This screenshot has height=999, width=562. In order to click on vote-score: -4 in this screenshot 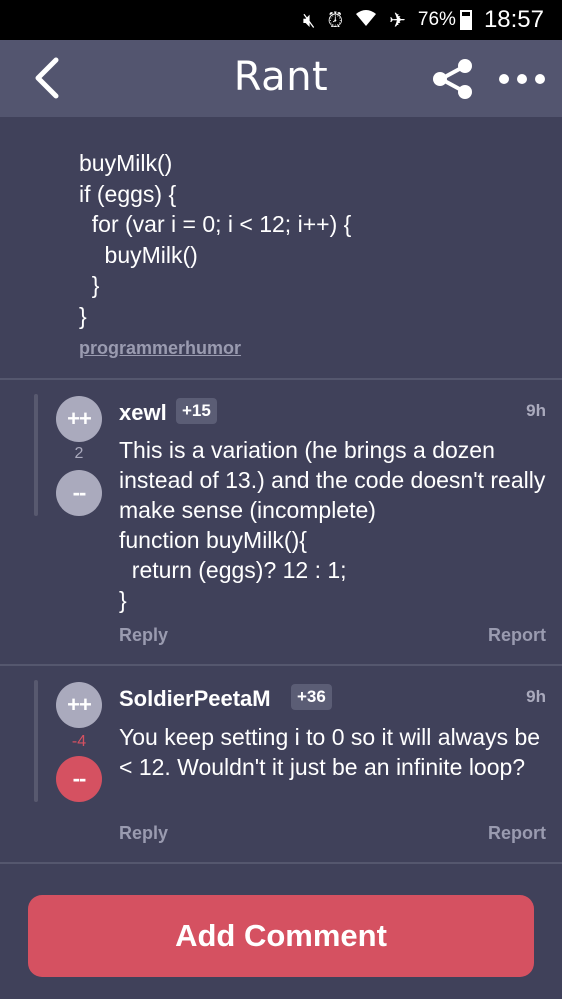, I will do `click(79, 741)`.